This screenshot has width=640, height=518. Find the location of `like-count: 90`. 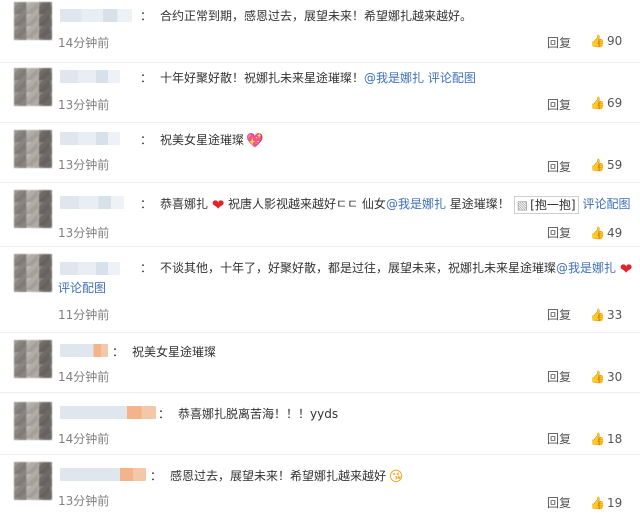

like-count: 90 is located at coordinates (615, 41).